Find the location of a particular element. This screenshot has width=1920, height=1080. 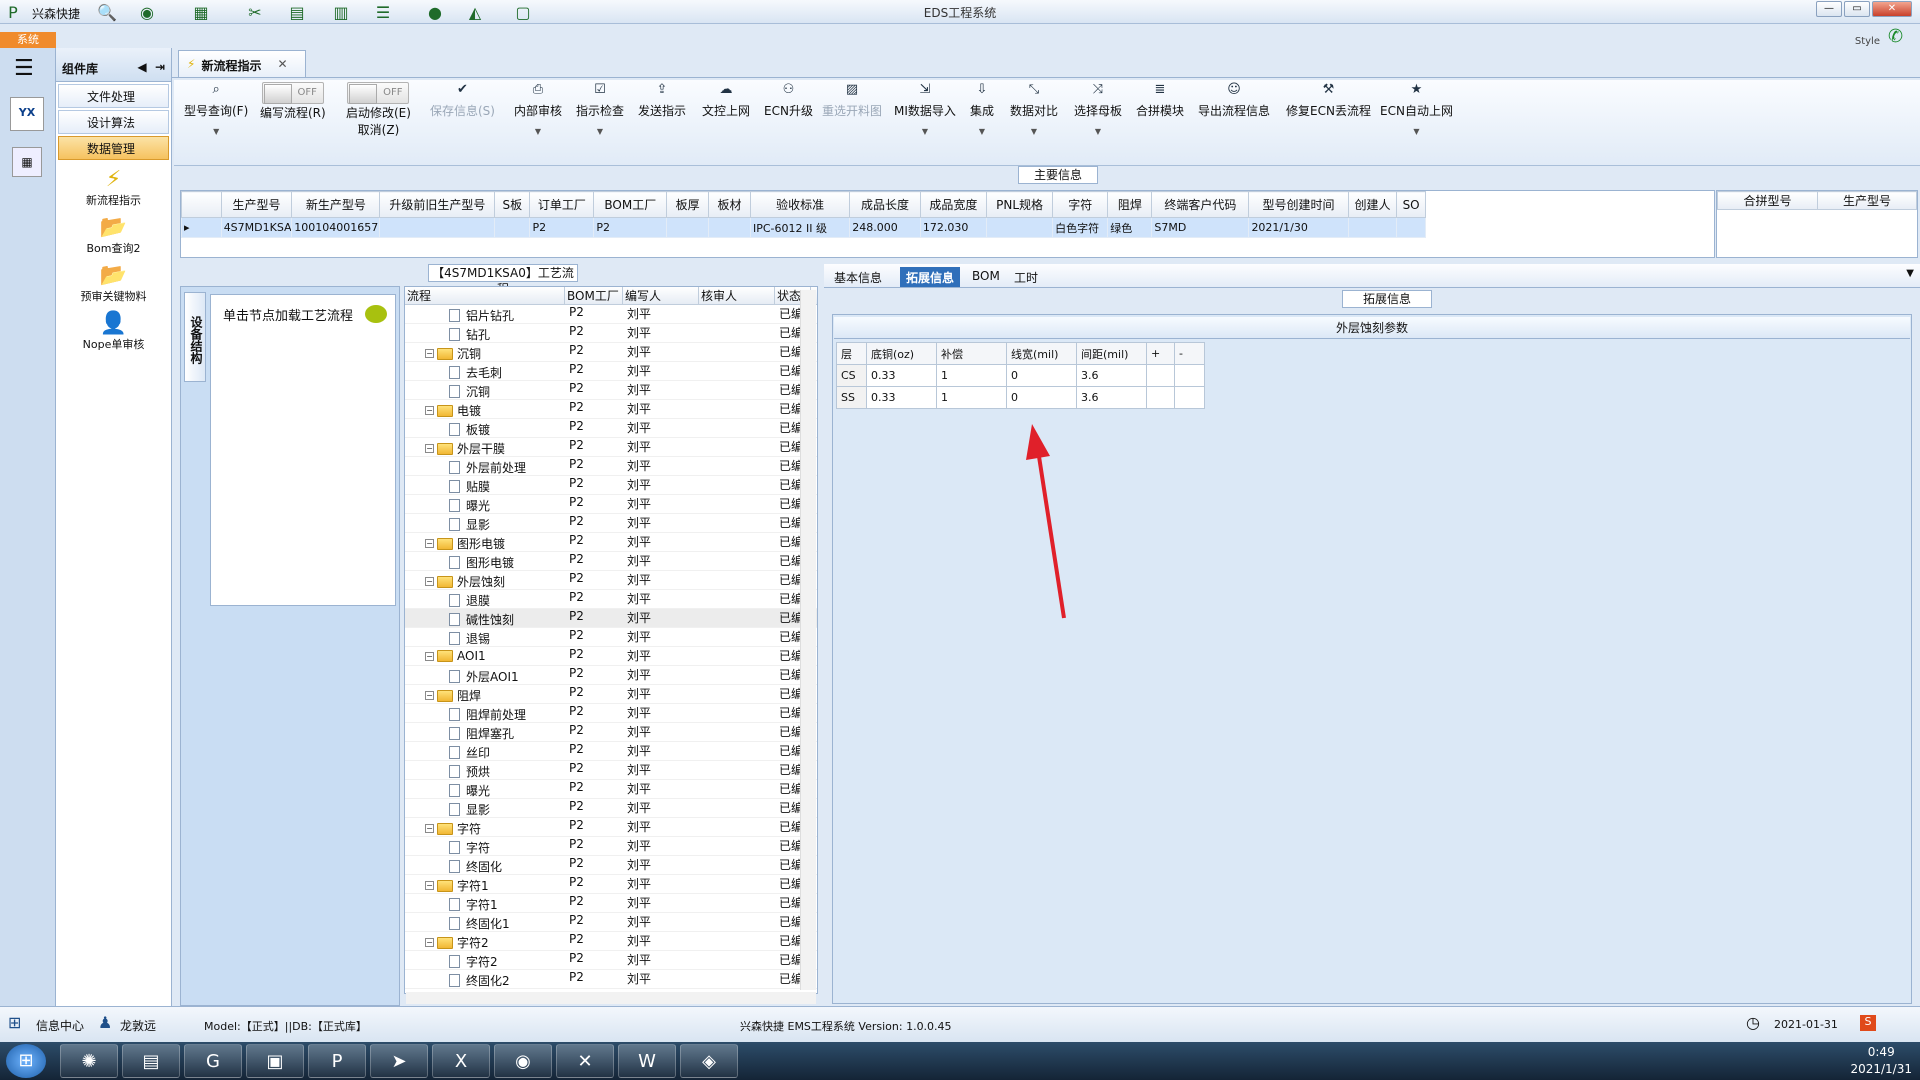

tree-node: 预烘 is located at coordinates (469, 771).